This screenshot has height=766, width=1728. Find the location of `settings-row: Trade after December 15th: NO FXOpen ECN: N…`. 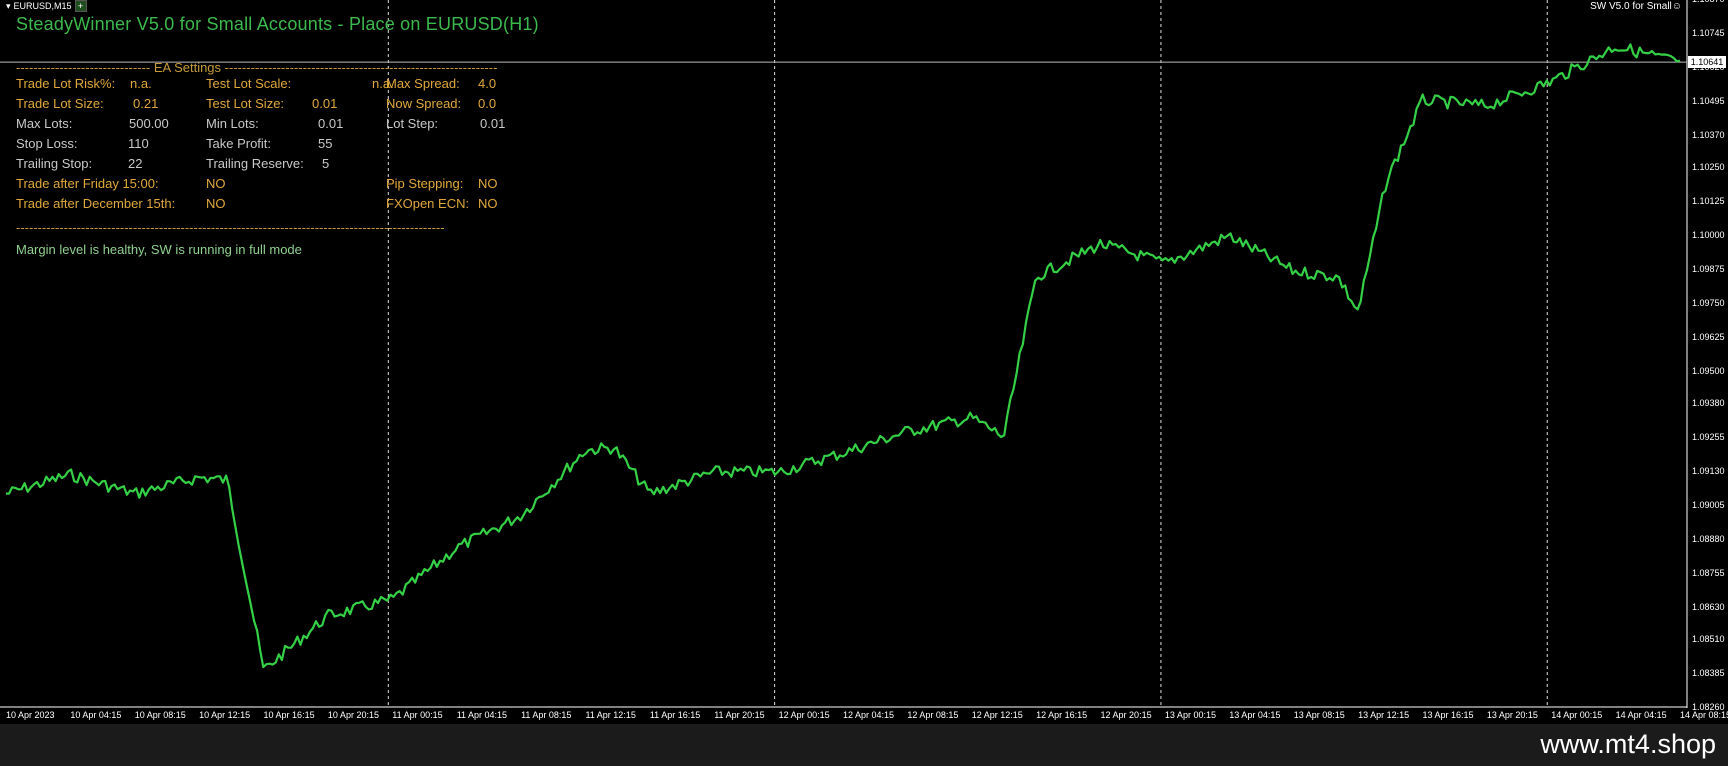

settings-row: Trade after December 15th: NO FXOpen ECN: N… is located at coordinates (269, 206).